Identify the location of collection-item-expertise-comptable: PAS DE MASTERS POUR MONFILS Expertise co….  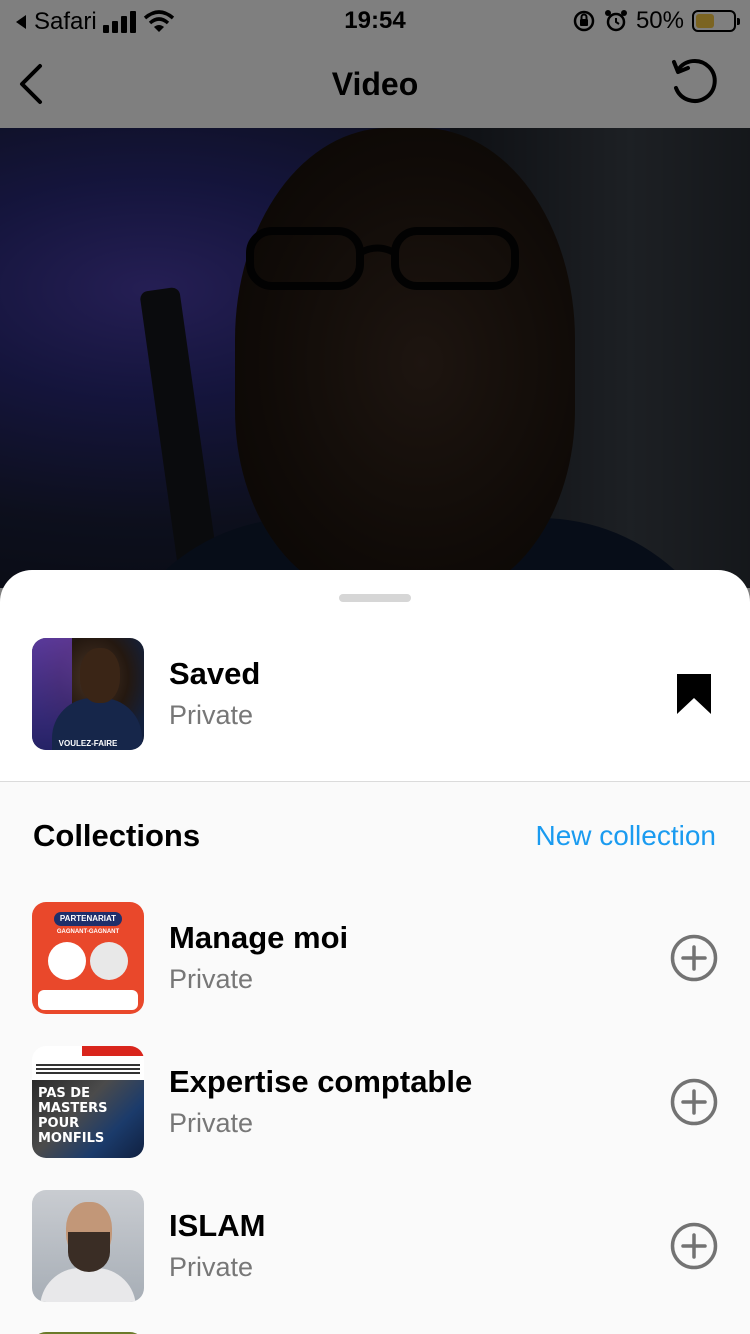
(375, 1118).